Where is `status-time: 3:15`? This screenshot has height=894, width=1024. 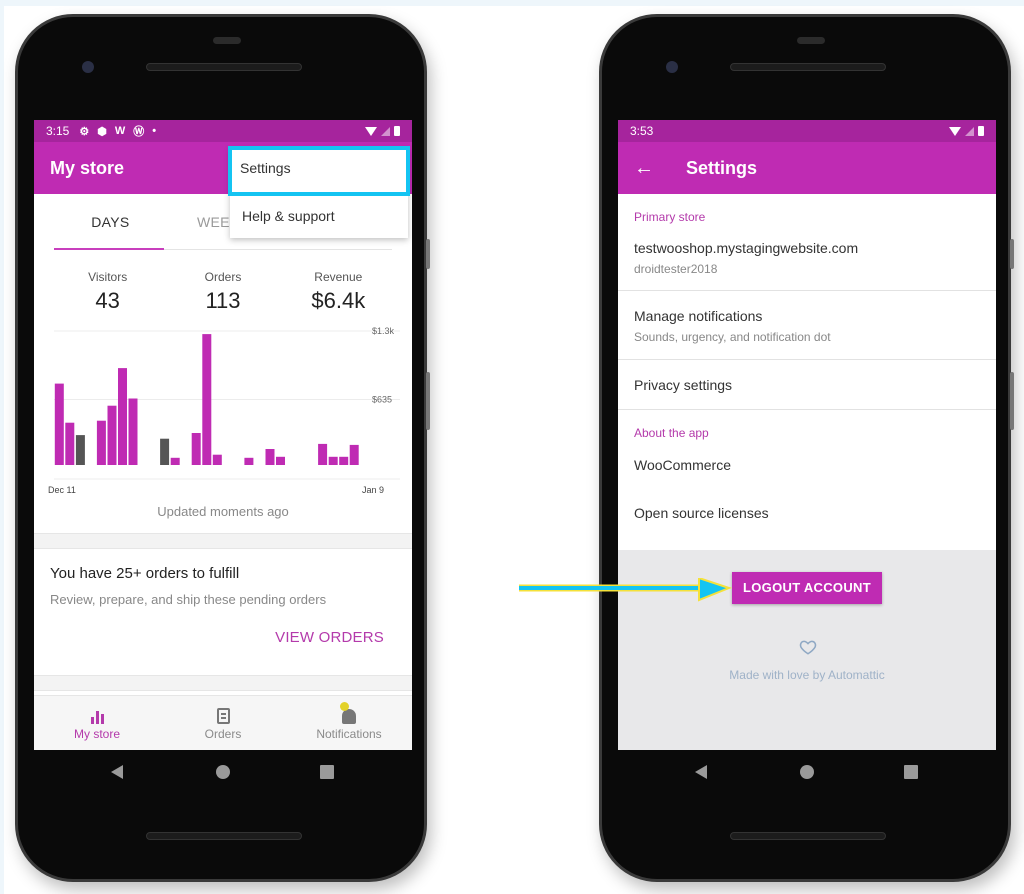 status-time: 3:15 is located at coordinates (58, 131).